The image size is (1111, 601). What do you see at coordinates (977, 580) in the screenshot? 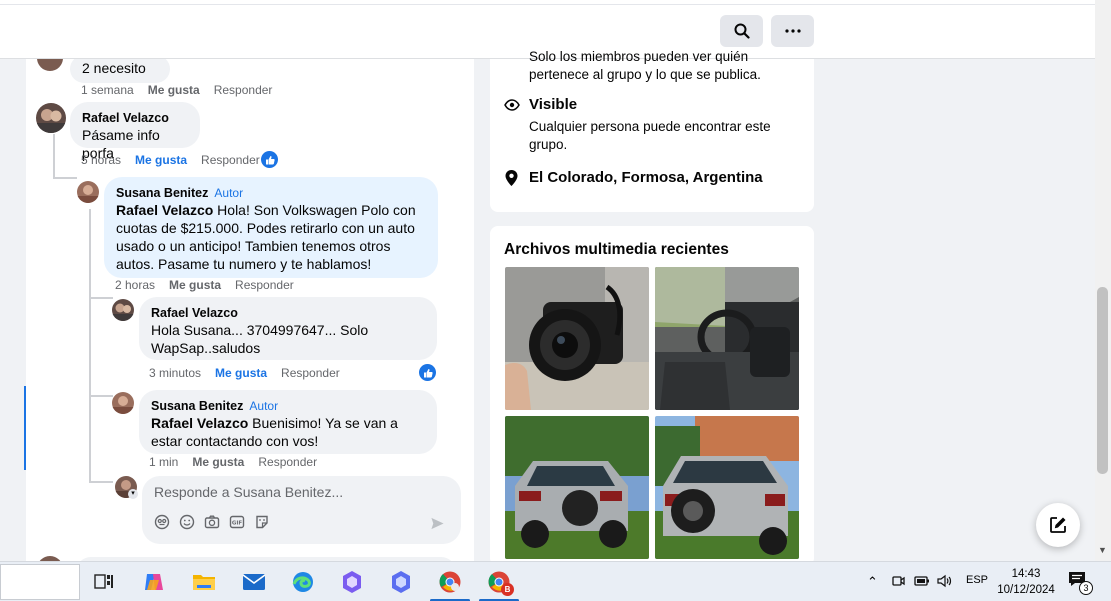
I see `input-language: ESP` at bounding box center [977, 580].